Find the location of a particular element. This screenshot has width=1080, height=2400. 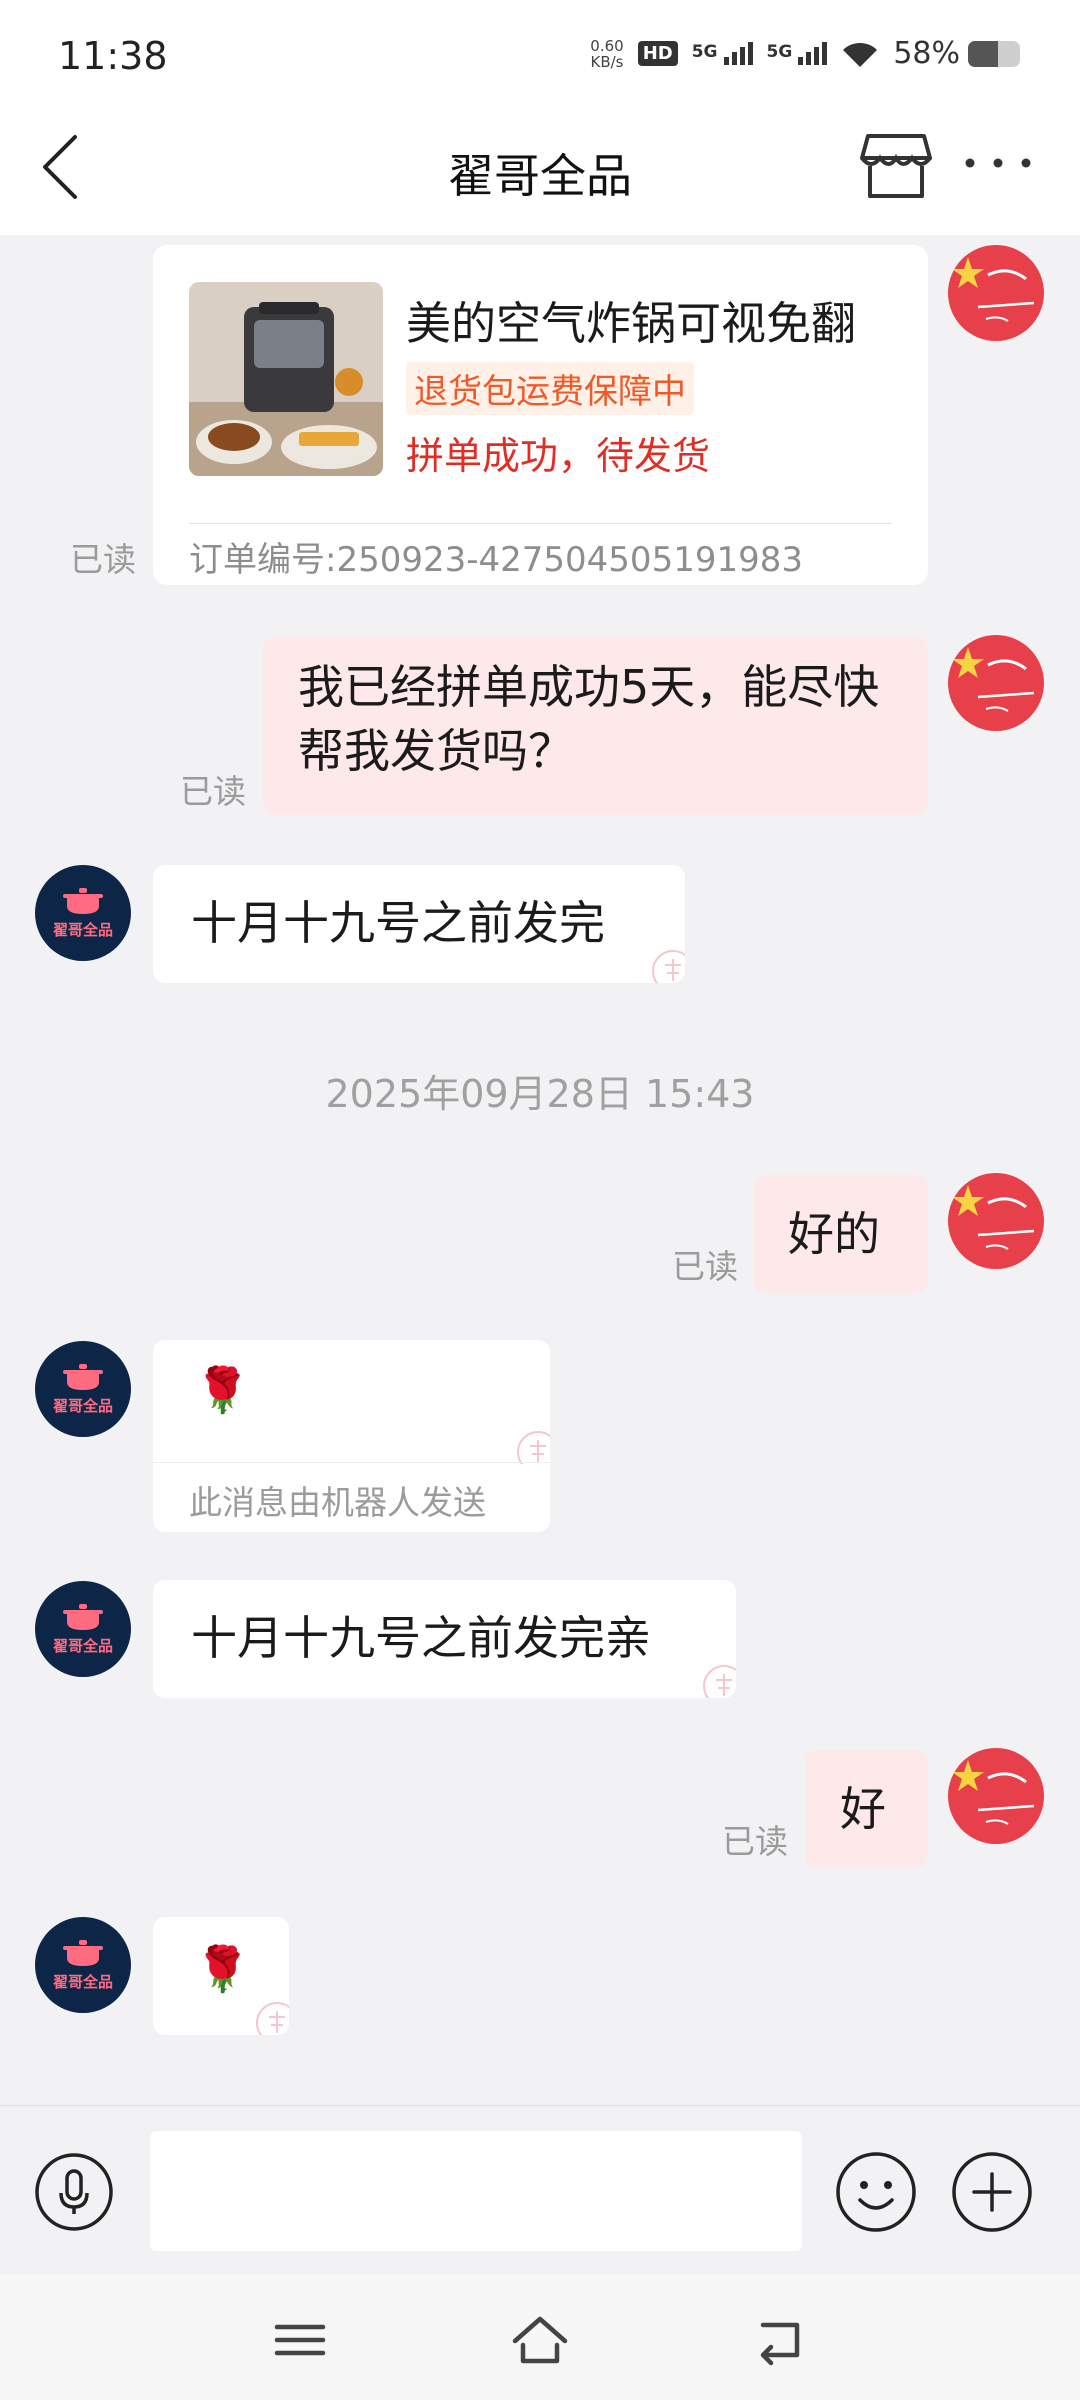

signal-icon-sim1: 5G is located at coordinates (722, 53).